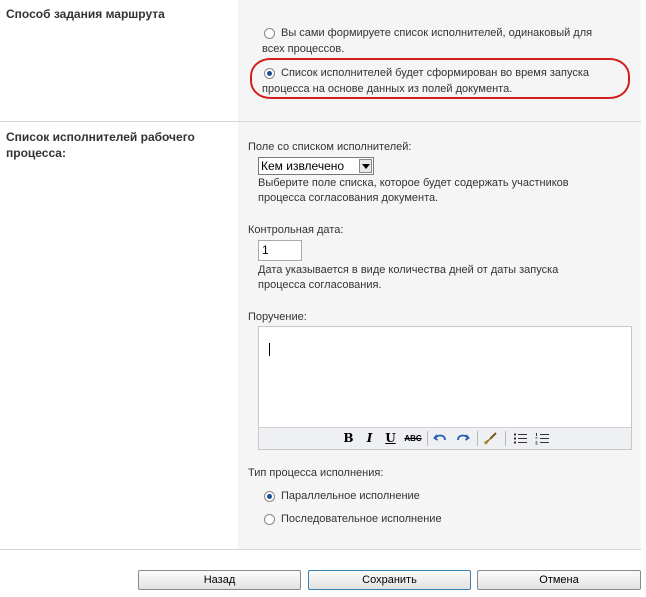  I want to click on exec-sequential-radio, so click(269, 519).